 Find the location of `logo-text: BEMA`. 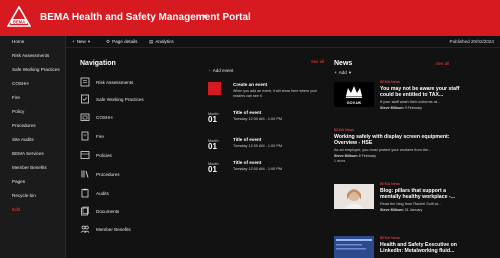

logo-text: BEMA is located at coordinates (19, 21).